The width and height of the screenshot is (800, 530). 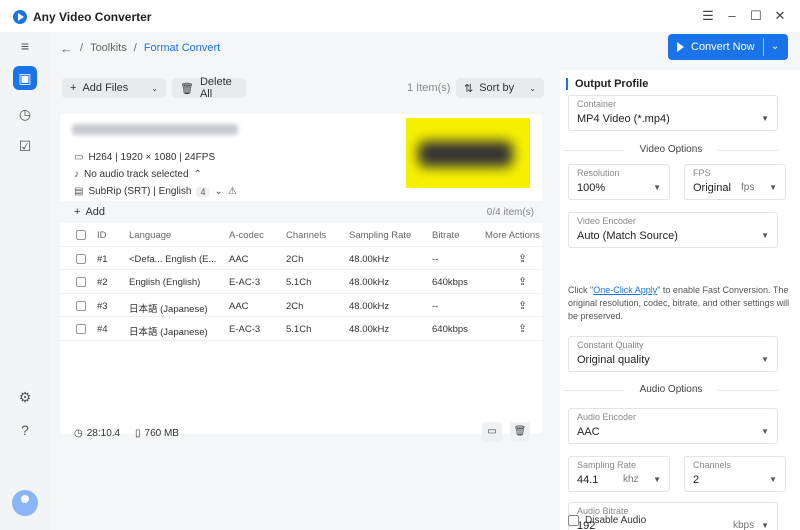 What do you see at coordinates (613, 360) in the screenshot?
I see `constant-quality-value: Original quality` at bounding box center [613, 360].